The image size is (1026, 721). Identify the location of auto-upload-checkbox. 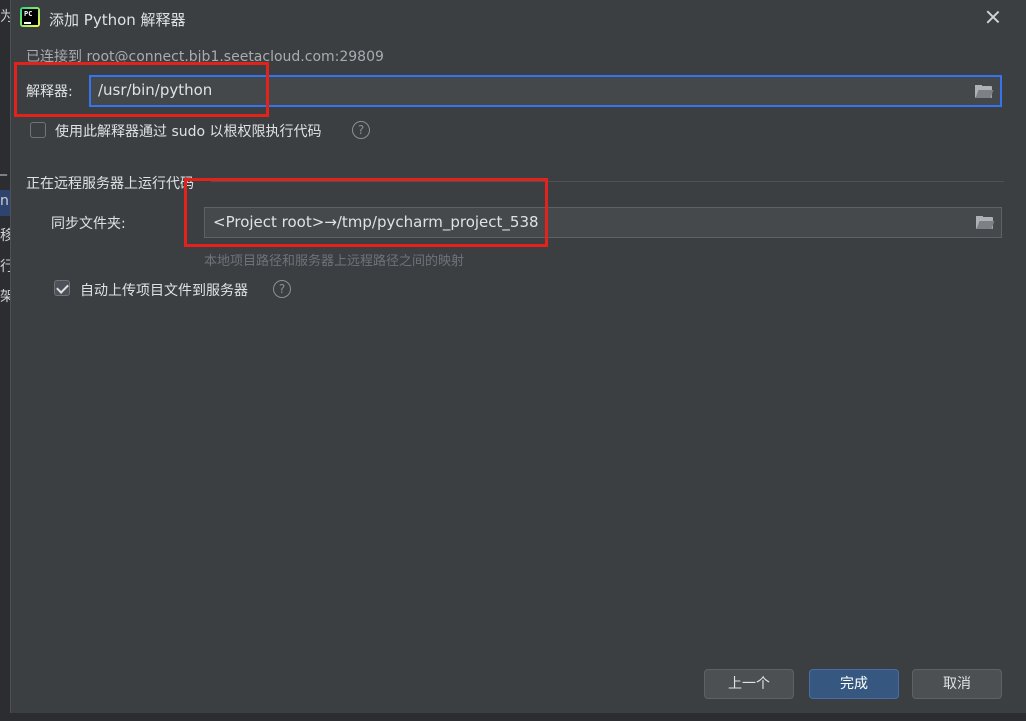
(62, 288).